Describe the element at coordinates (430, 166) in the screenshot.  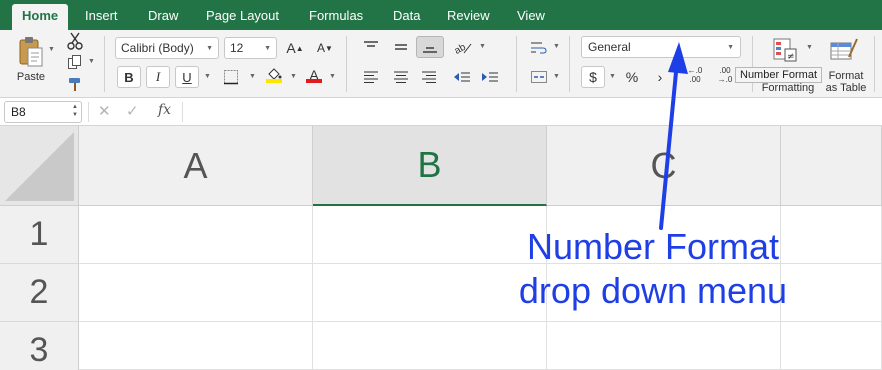
I see `column-header-b: B` at that location.